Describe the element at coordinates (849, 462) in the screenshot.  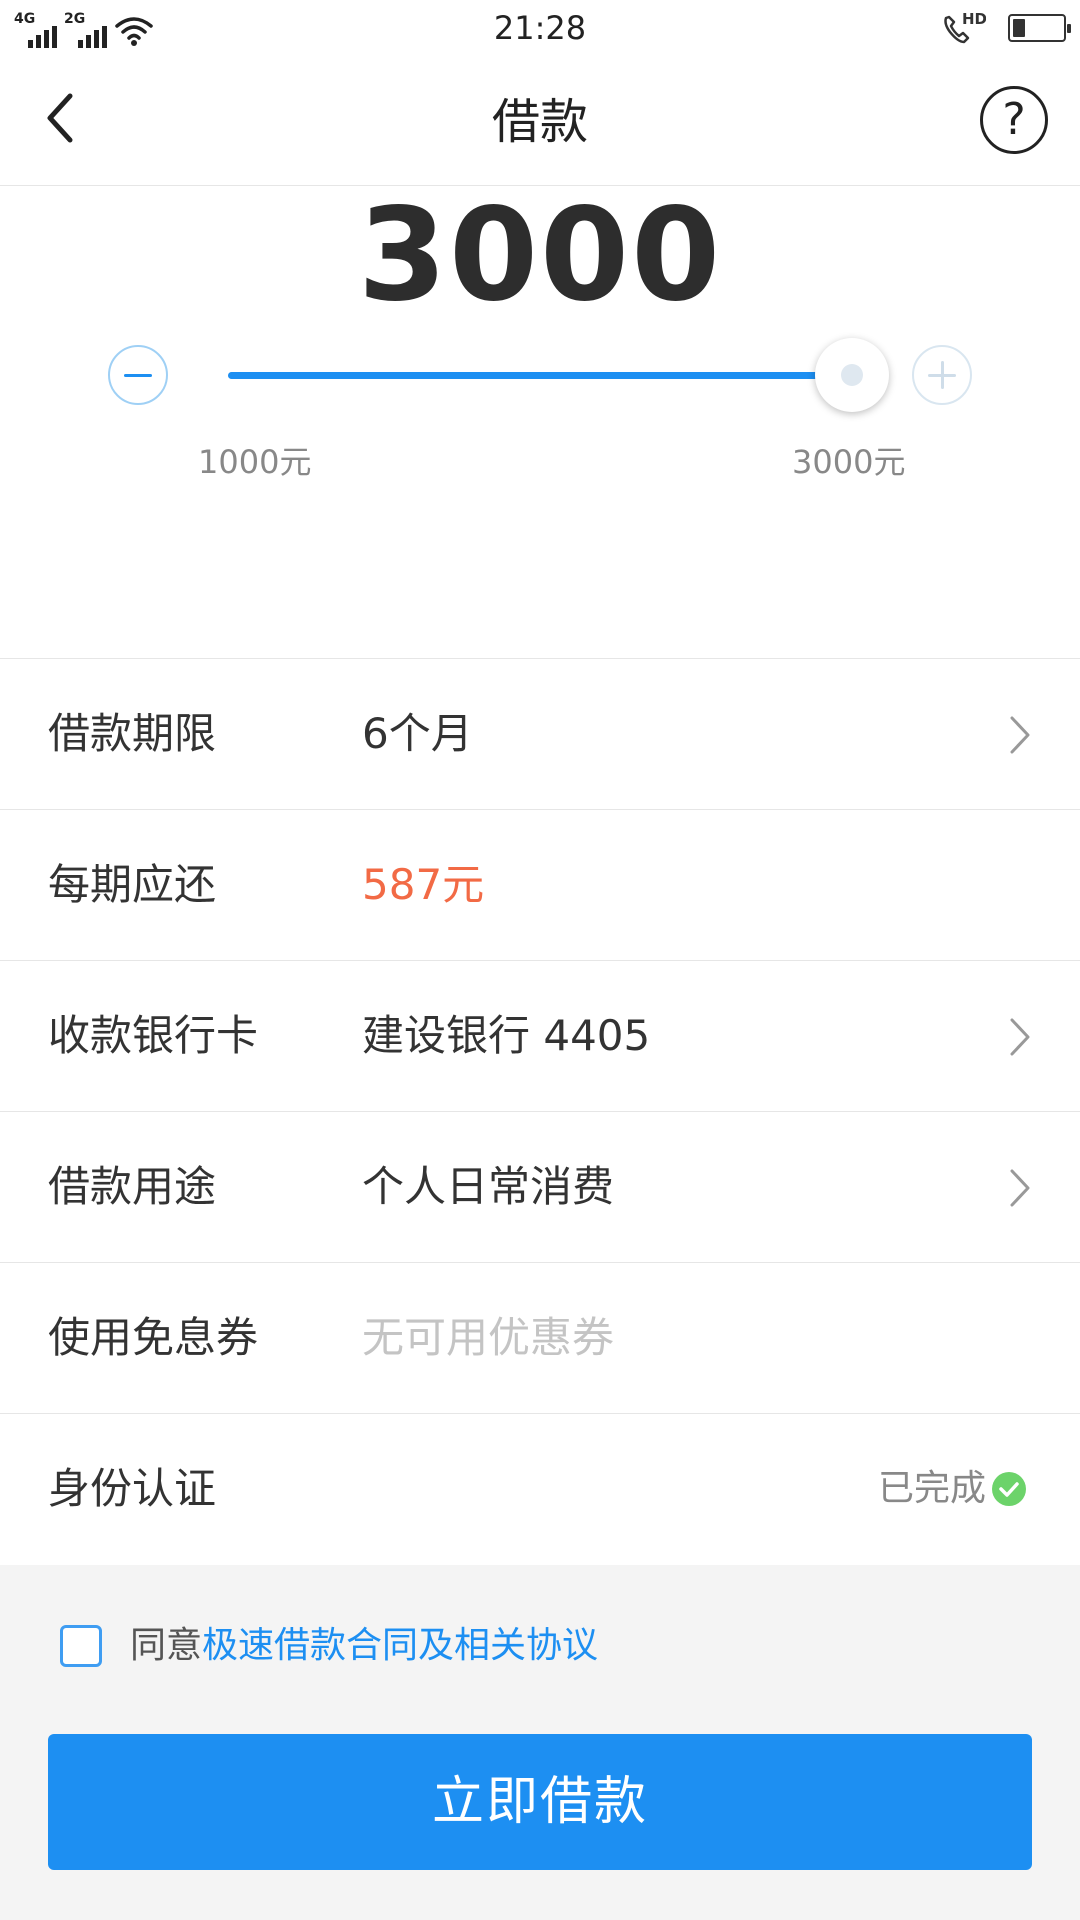
I see `slider-max-label: 3000元` at that location.